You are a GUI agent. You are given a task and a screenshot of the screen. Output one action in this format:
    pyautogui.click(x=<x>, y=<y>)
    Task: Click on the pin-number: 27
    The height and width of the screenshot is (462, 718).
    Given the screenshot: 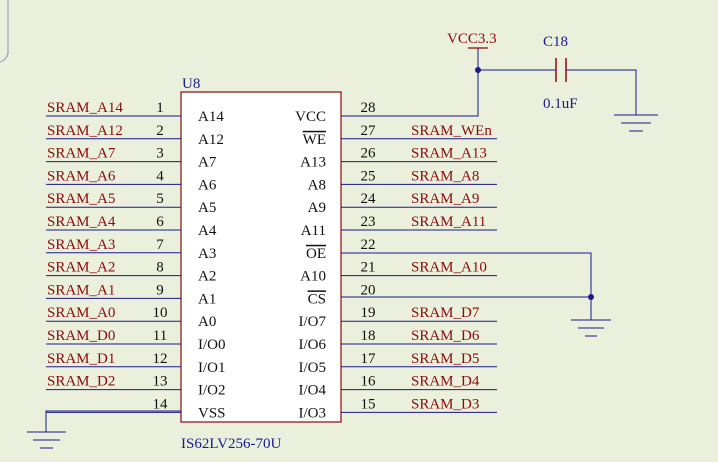 What is the action you would take?
    pyautogui.click(x=369, y=131)
    